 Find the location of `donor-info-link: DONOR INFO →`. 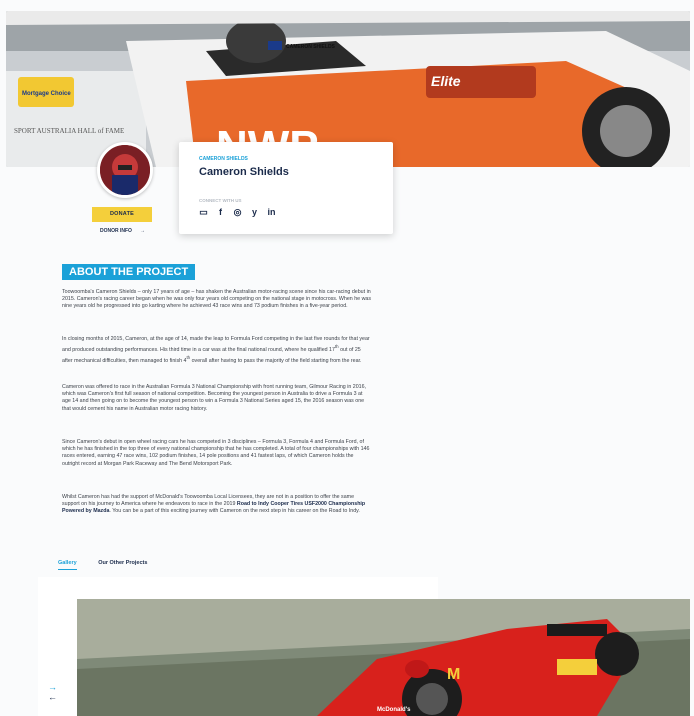

donor-info-link: DONOR INFO → is located at coordinates (122, 231).